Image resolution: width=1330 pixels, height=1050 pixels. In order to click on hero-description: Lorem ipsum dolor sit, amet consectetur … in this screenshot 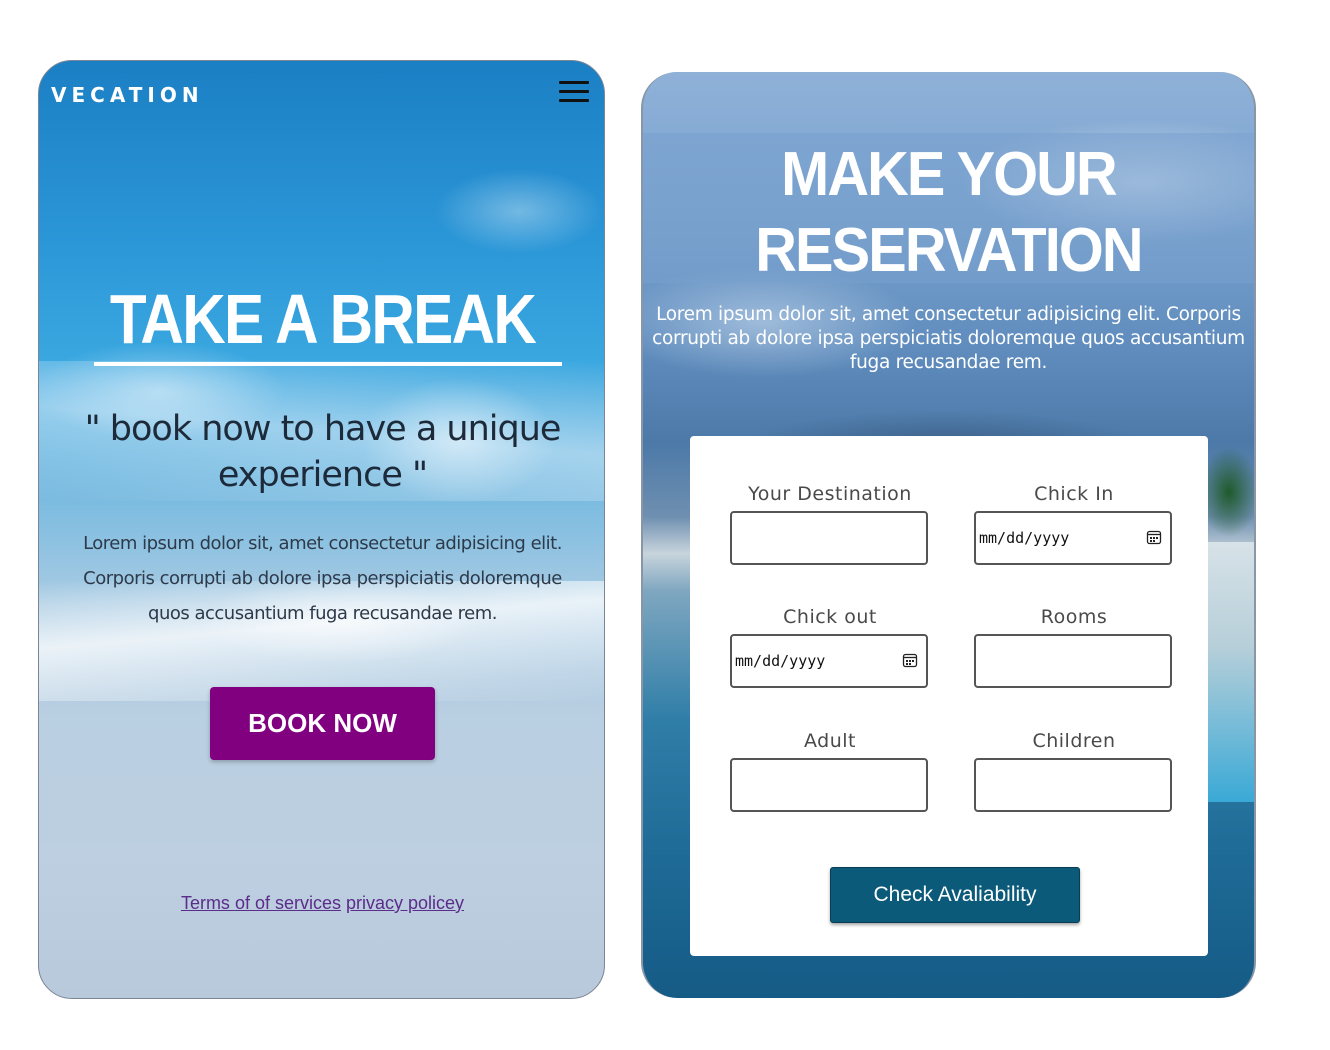, I will do `click(322, 578)`.